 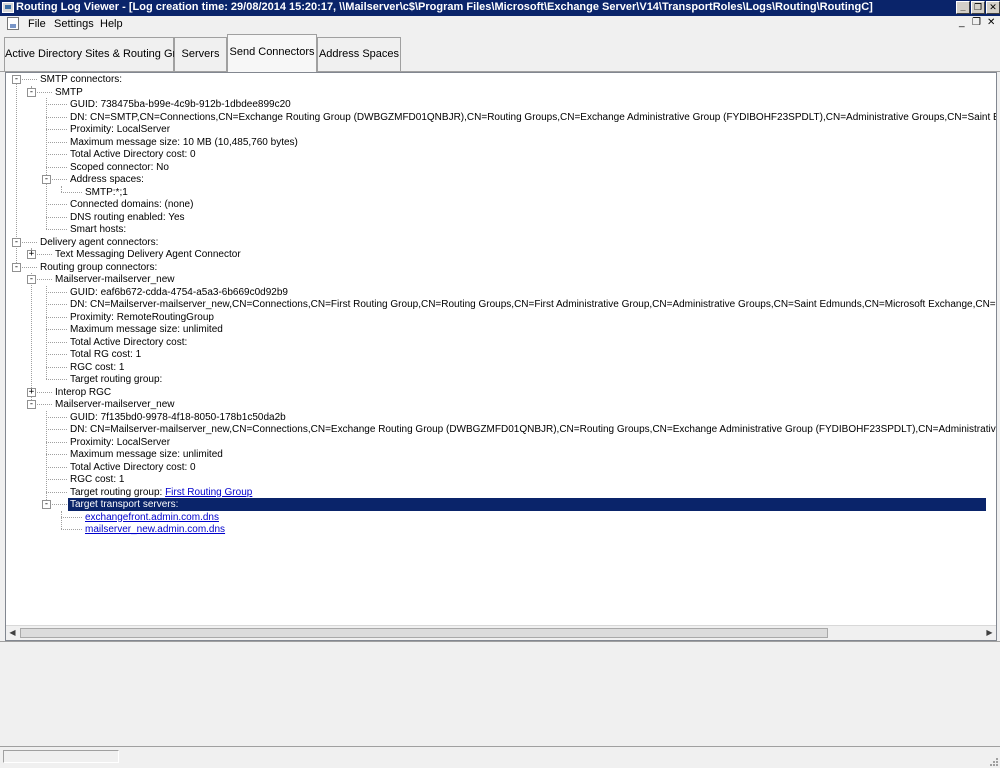 I want to click on tree-node-label: SMTP connectors:, so click(x=81, y=79).